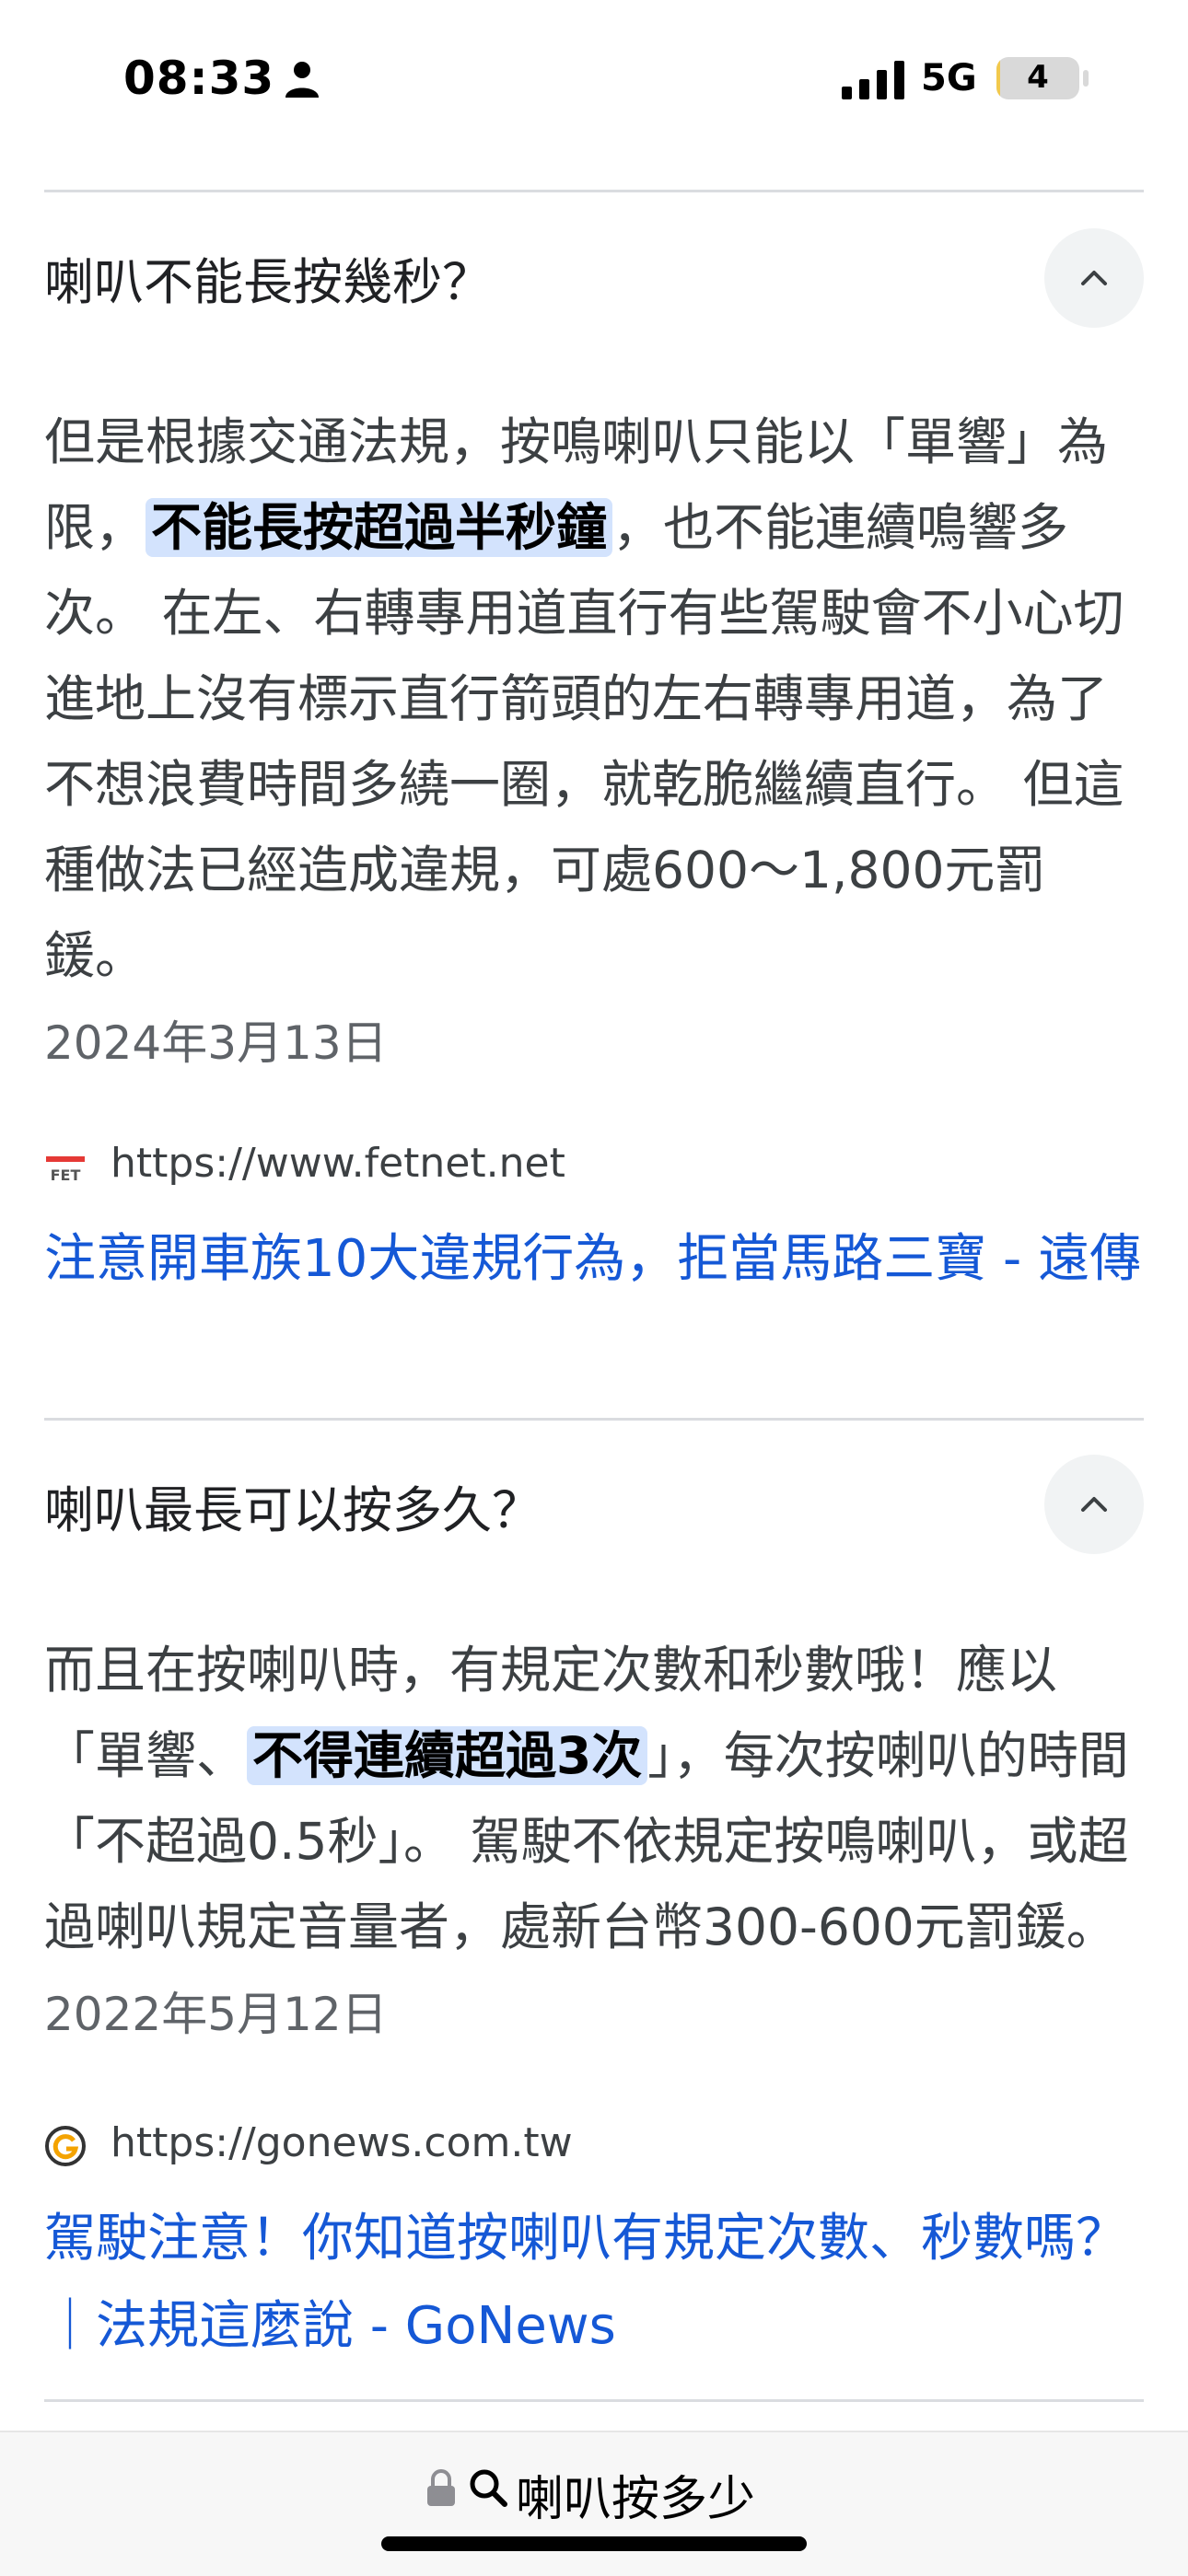  What do you see at coordinates (594, 2543) in the screenshot?
I see `home-indicator` at bounding box center [594, 2543].